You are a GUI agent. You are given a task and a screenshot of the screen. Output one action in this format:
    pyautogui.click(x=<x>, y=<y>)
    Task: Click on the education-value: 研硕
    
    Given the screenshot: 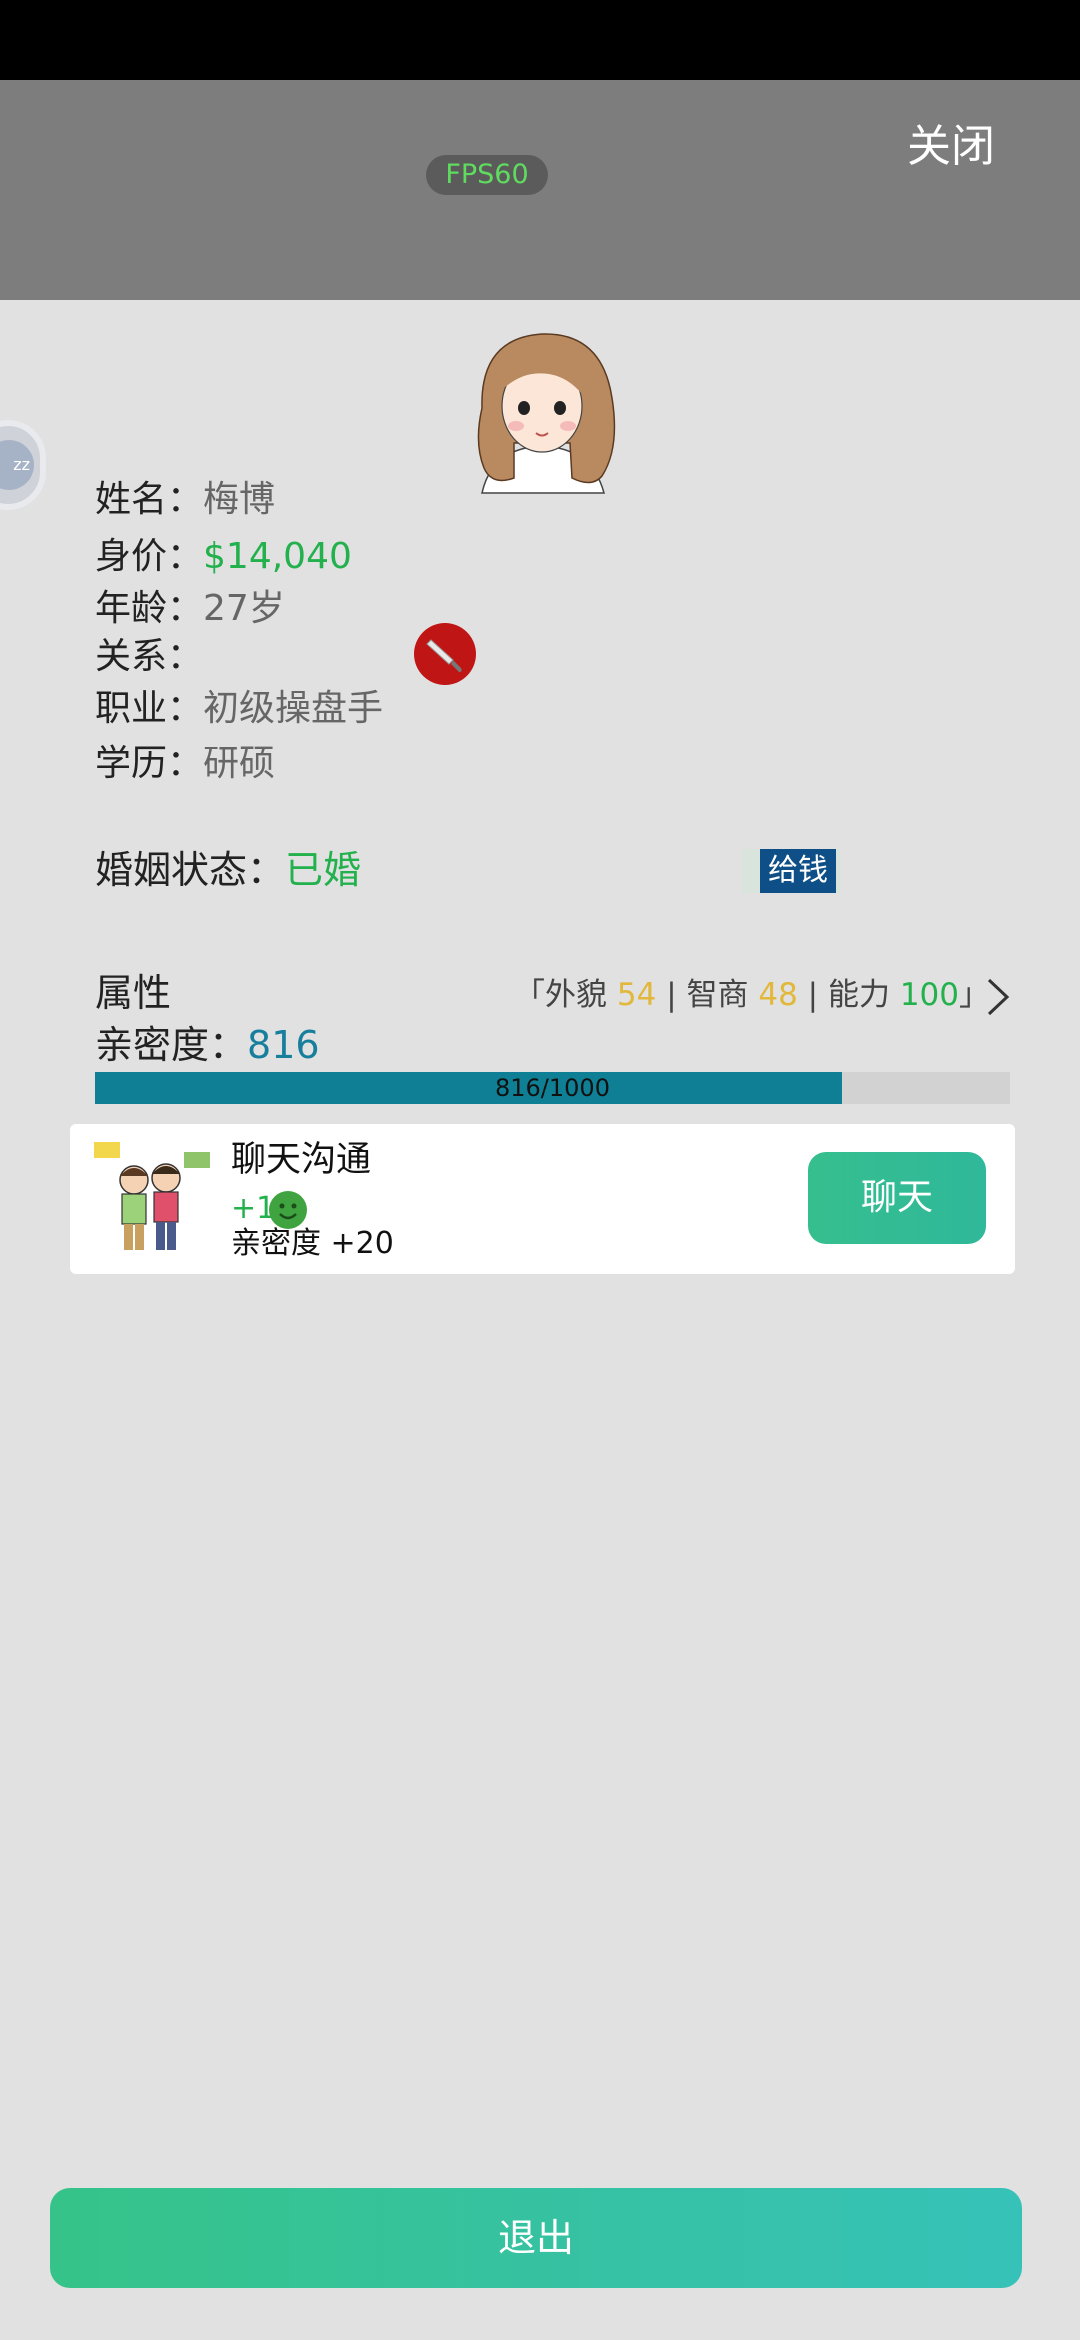 What is the action you would take?
    pyautogui.click(x=239, y=763)
    